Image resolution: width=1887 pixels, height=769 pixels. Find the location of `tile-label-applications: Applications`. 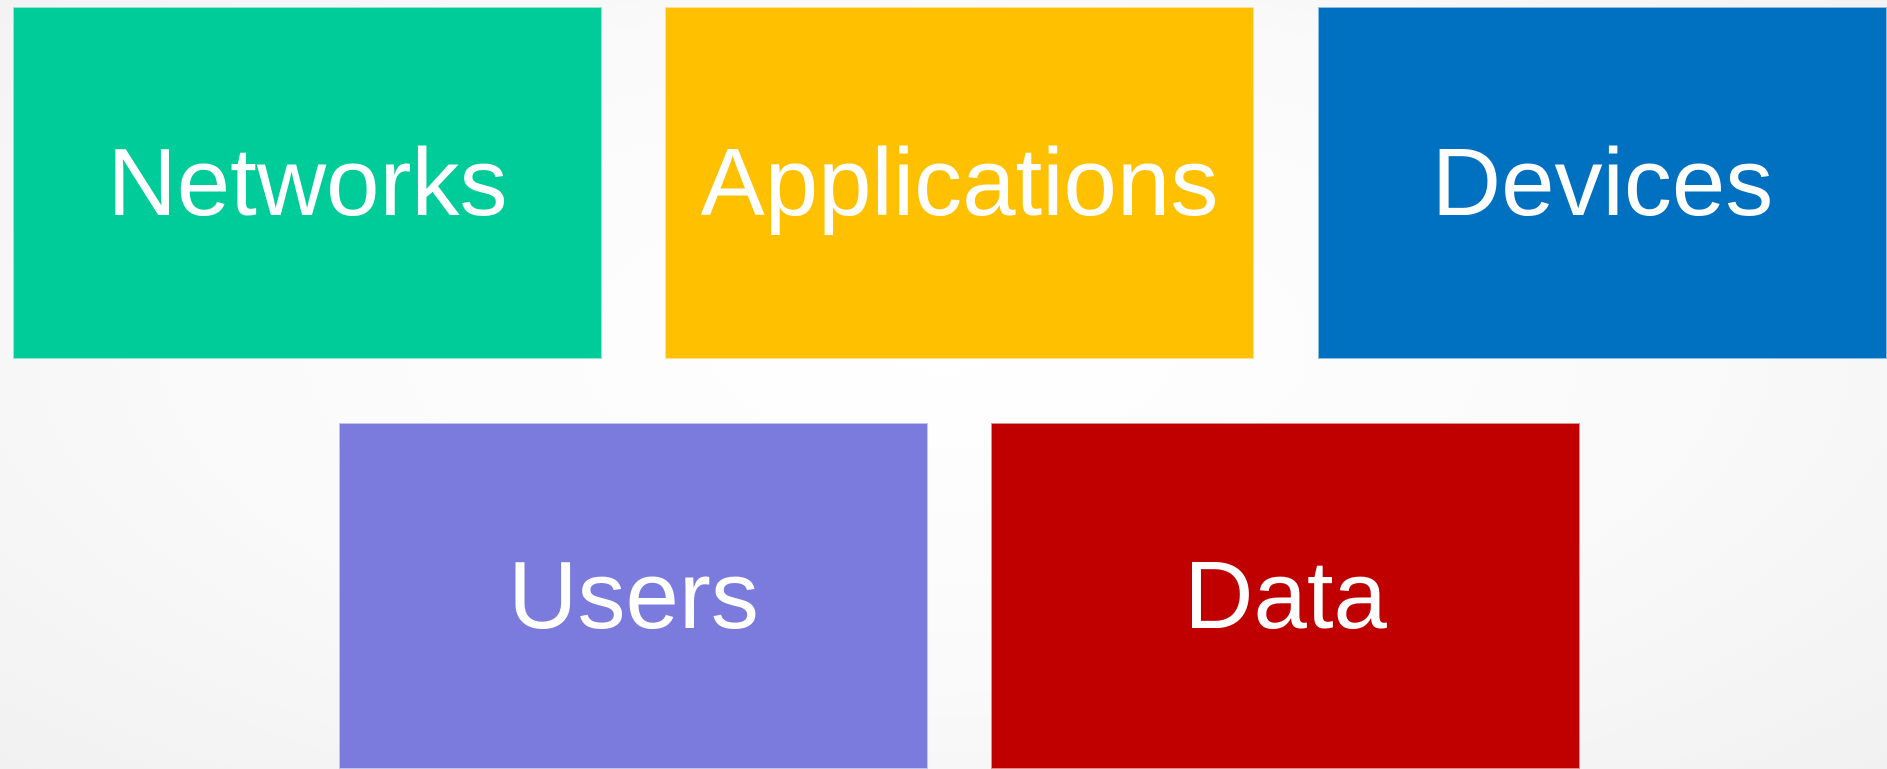

tile-label-applications: Applications is located at coordinates (959, 182).